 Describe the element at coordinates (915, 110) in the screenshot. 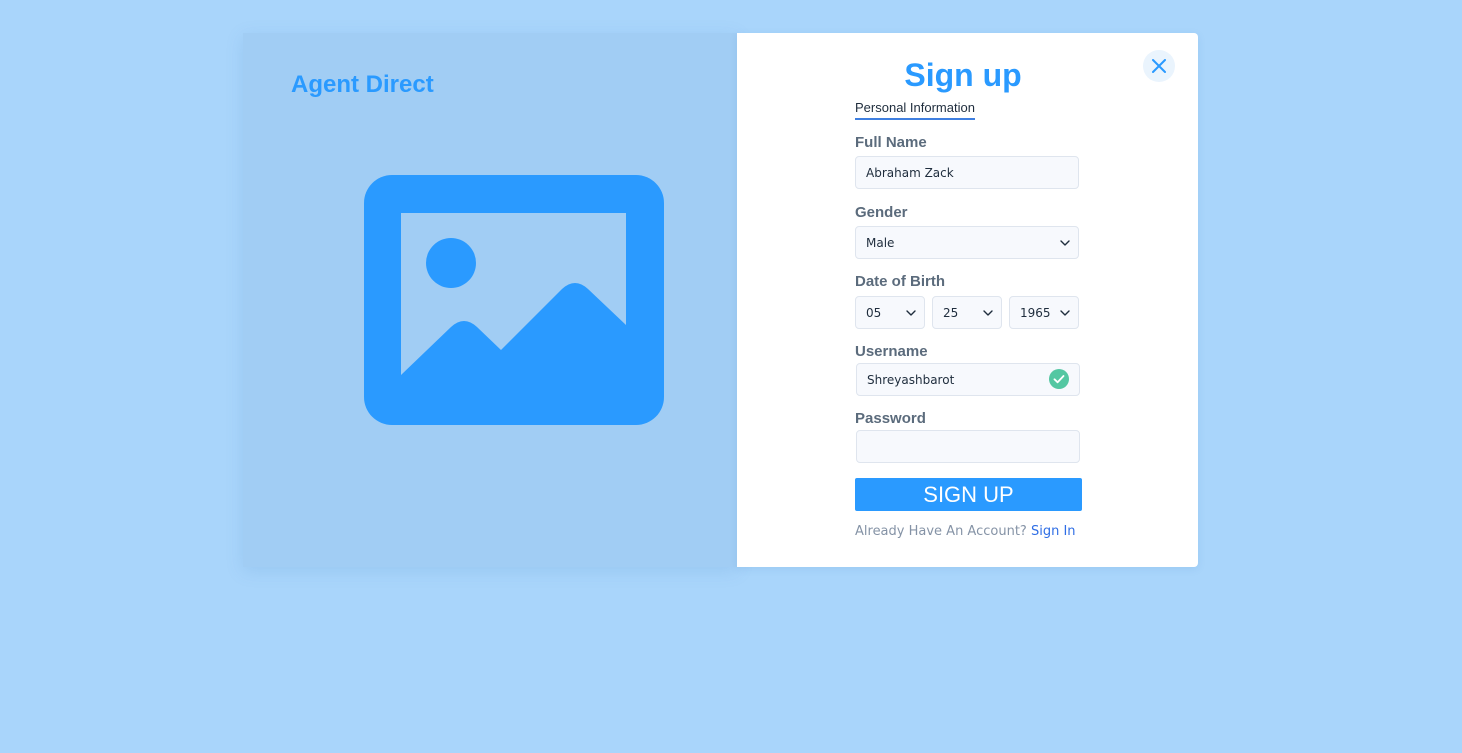

I see `tab-personal-information: Personal Information` at that location.